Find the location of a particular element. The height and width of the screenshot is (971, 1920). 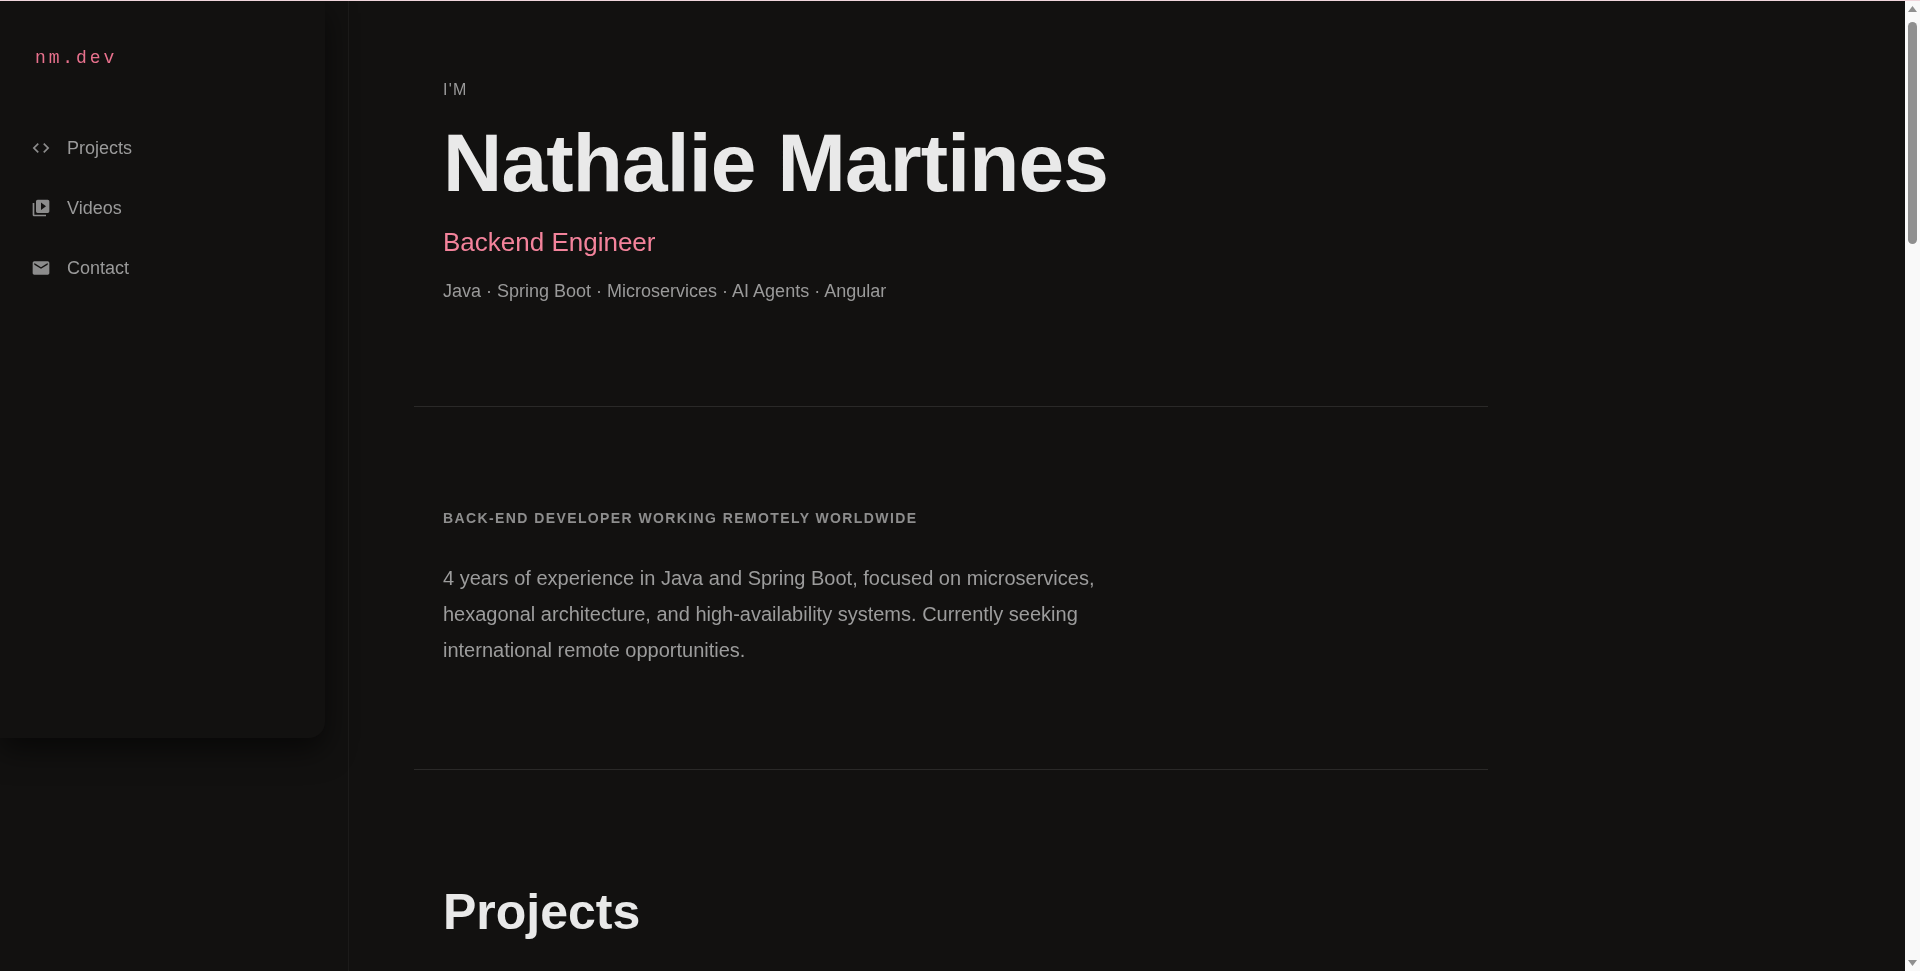

skills-text: Java · Spring Boot · Microservices · AI Agents · Angular is located at coordinates (665, 291).